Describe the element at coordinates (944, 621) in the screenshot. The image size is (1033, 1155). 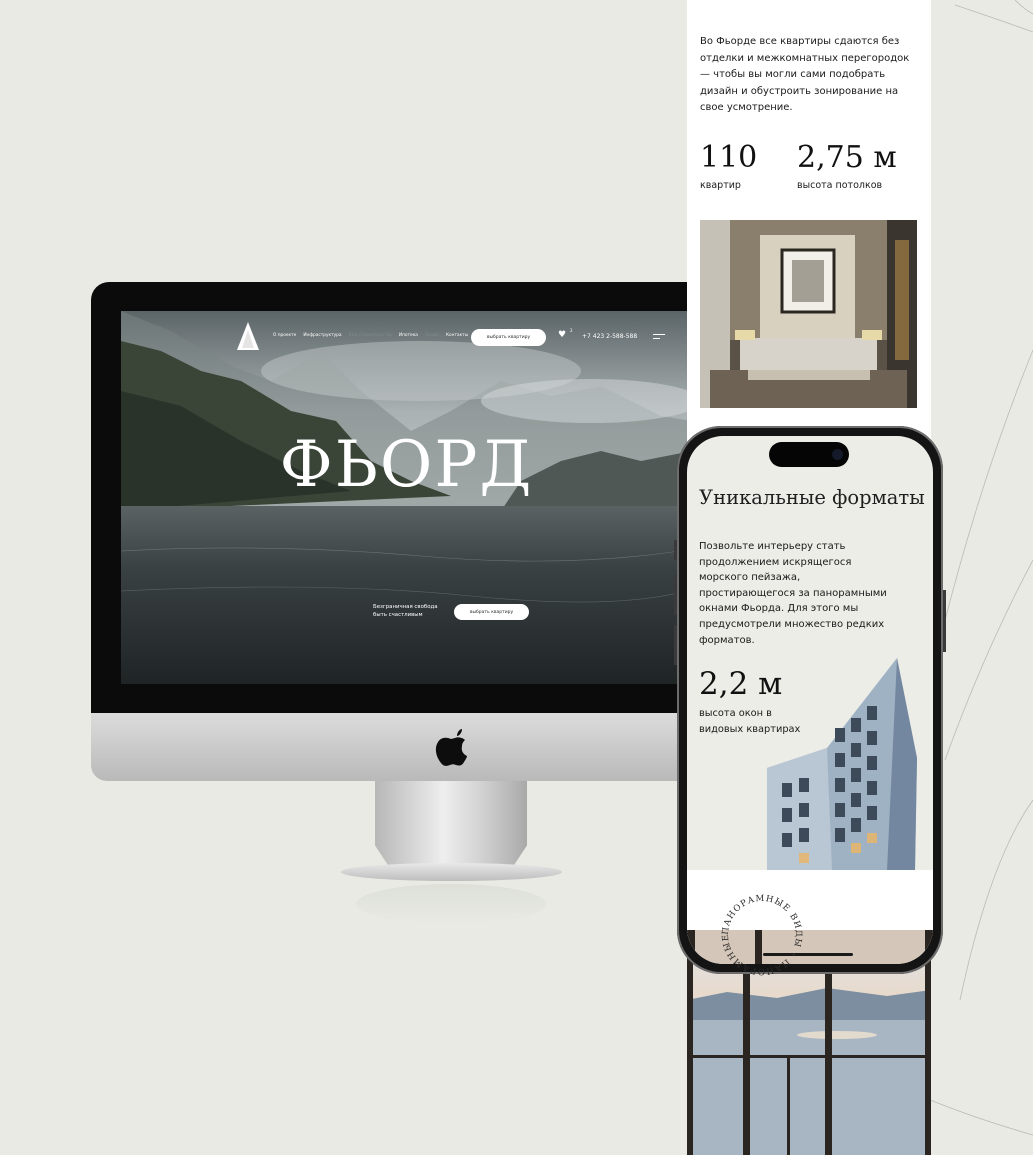
I see `phone-side-button` at that location.